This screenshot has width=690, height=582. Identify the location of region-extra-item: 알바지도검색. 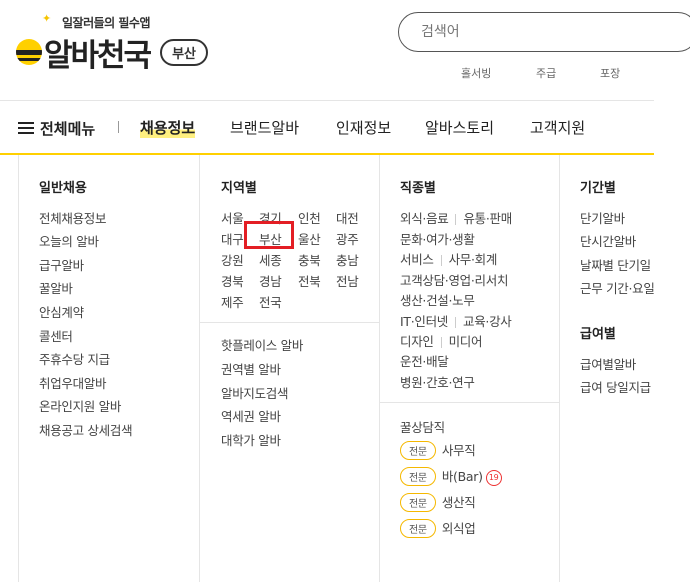
(255, 392).